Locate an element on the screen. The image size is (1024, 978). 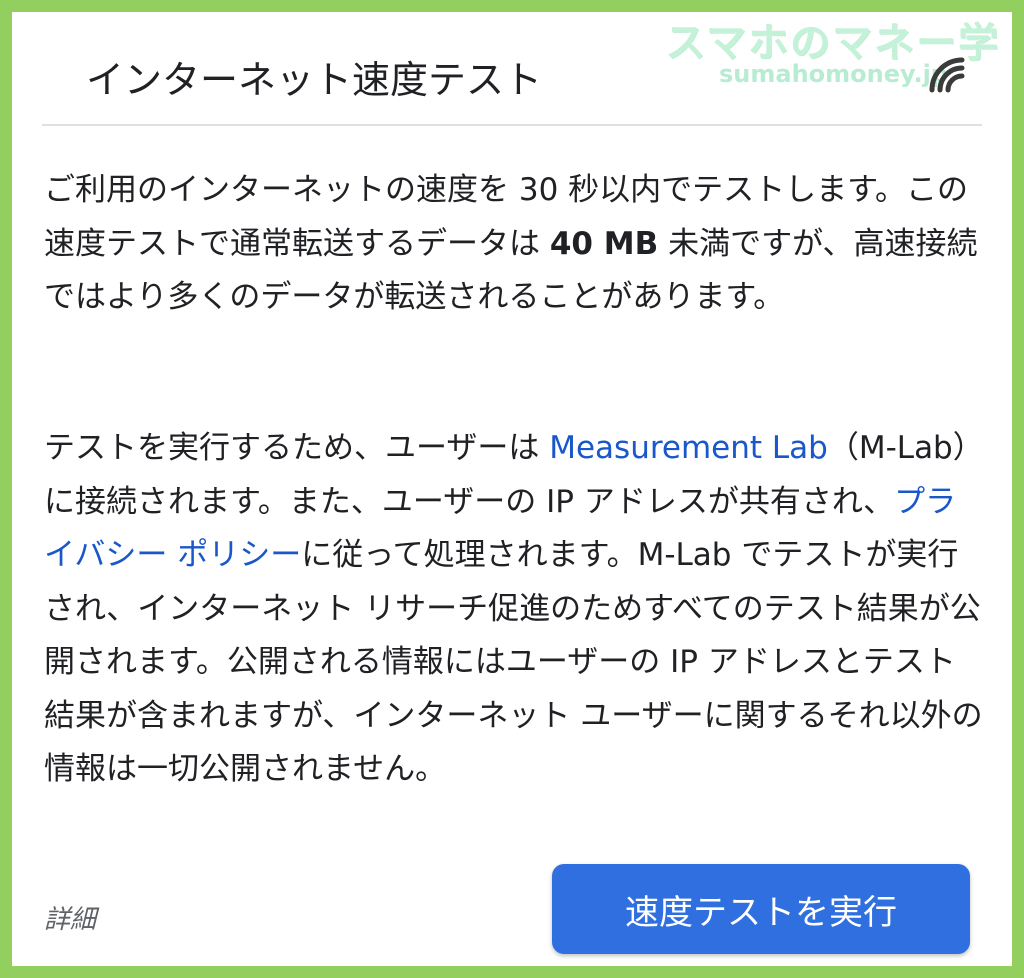
run-speed-test-button: 速度テストを実行 is located at coordinates (761, 909).